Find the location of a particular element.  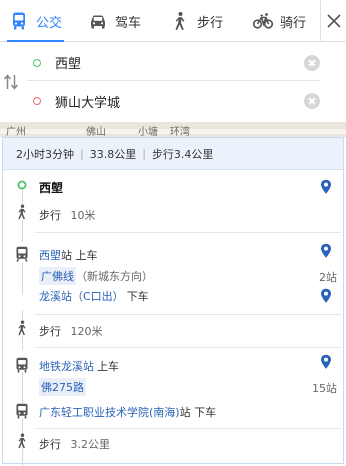

origin-input is located at coordinates (170, 62).